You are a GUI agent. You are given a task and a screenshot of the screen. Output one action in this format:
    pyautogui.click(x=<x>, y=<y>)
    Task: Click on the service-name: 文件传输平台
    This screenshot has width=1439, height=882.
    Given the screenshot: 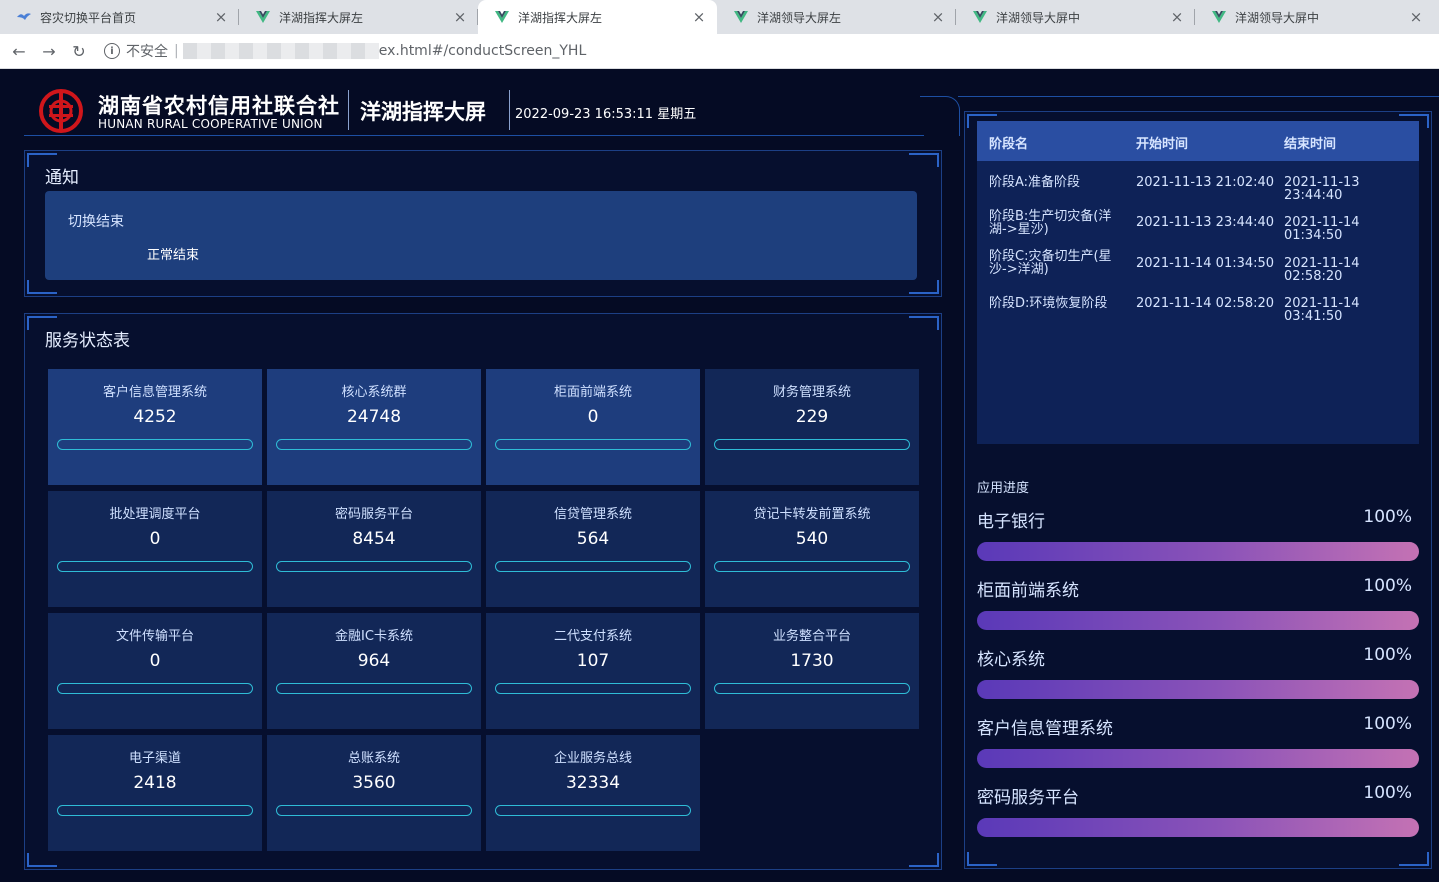 What is the action you would take?
    pyautogui.click(x=154, y=636)
    